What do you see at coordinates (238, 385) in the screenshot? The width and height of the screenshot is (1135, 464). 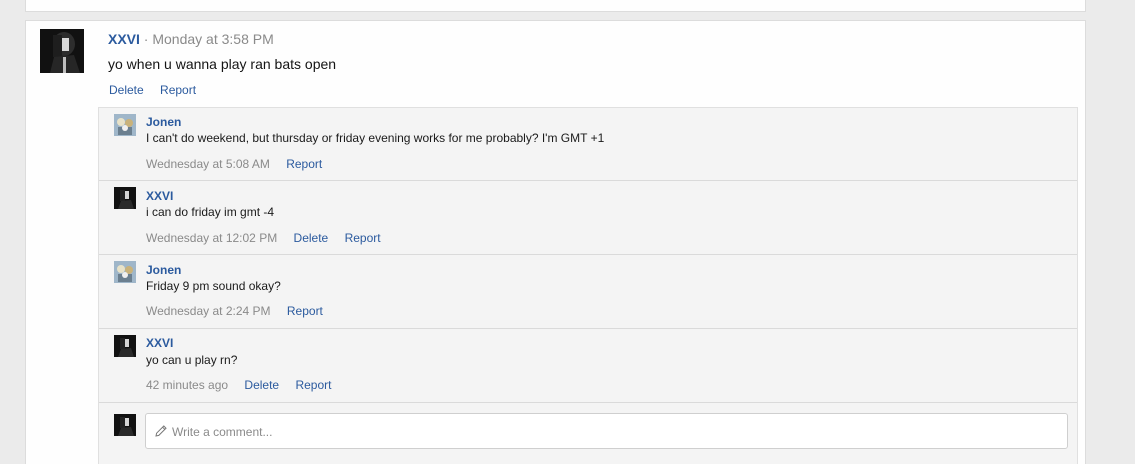 I see `comment-meta: 42 minutes ago Delete Report` at bounding box center [238, 385].